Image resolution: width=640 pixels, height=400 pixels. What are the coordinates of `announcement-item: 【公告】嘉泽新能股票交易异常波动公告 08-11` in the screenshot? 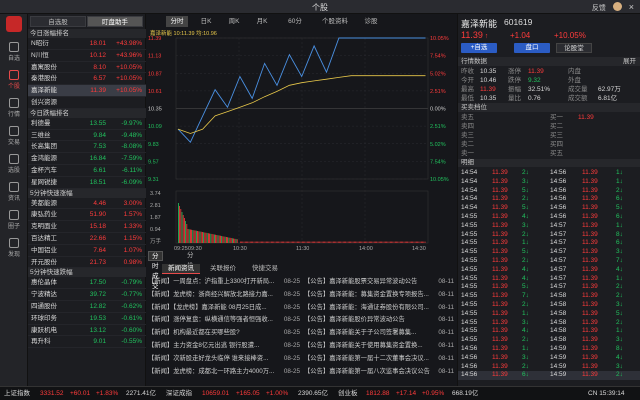 It's located at (379, 281).